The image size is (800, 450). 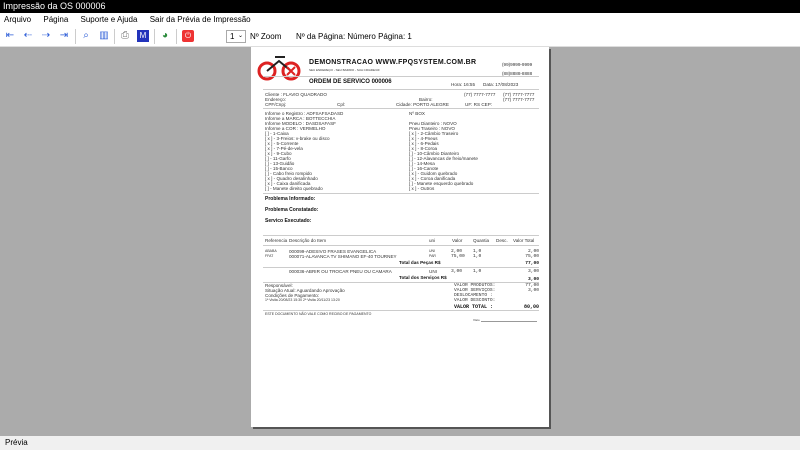 I want to click on print-icon: ⎙, so click(x=125, y=36).